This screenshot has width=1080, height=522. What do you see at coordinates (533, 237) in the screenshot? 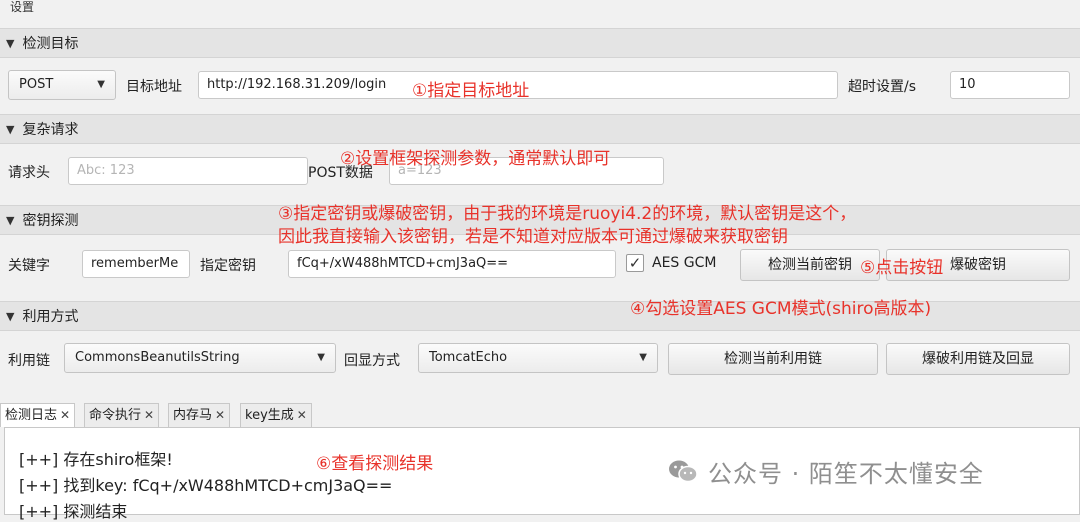
I see `annotation-3-line2: 因此我直接输入该密钥，若是不知道对应版本可通过爆破来获取密钥` at bounding box center [533, 237].